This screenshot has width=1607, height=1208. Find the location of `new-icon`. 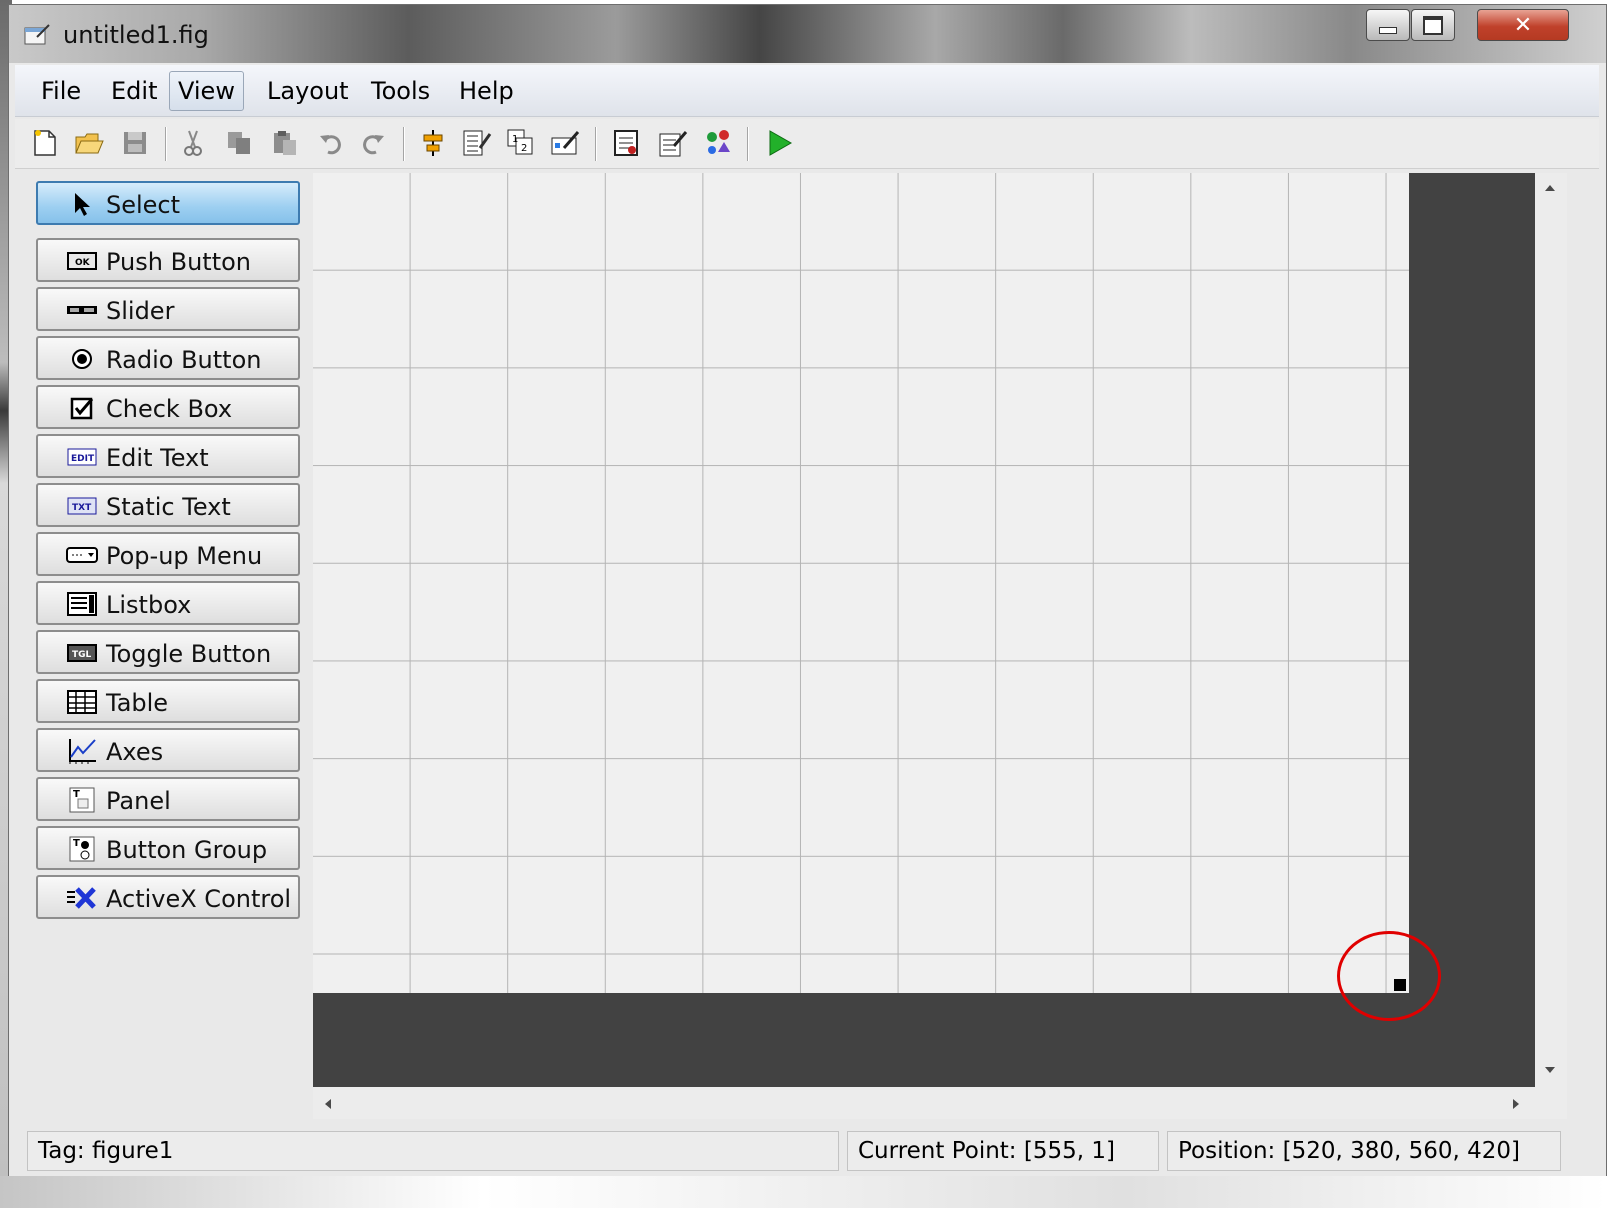

new-icon is located at coordinates (45, 143).